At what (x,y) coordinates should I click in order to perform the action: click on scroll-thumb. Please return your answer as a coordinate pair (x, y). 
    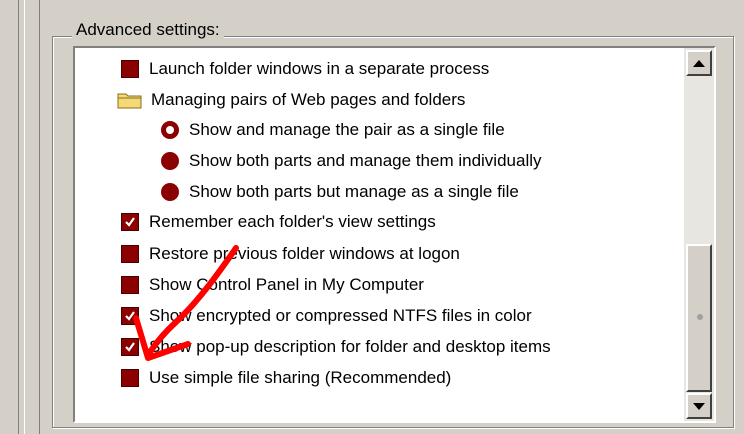
    Looking at the image, I should click on (699, 318).